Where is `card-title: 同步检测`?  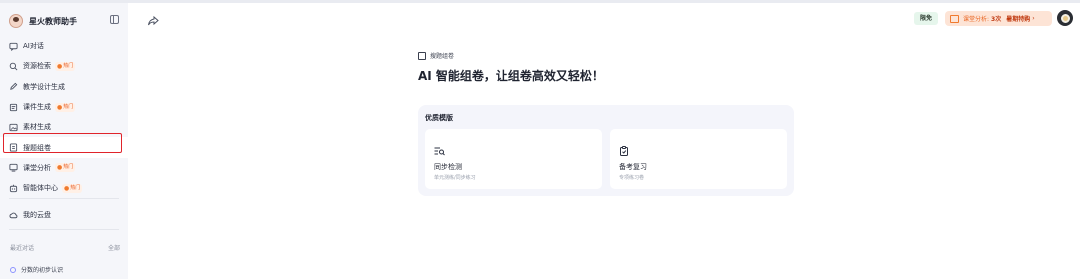
card-title: 同步检测 is located at coordinates (448, 167).